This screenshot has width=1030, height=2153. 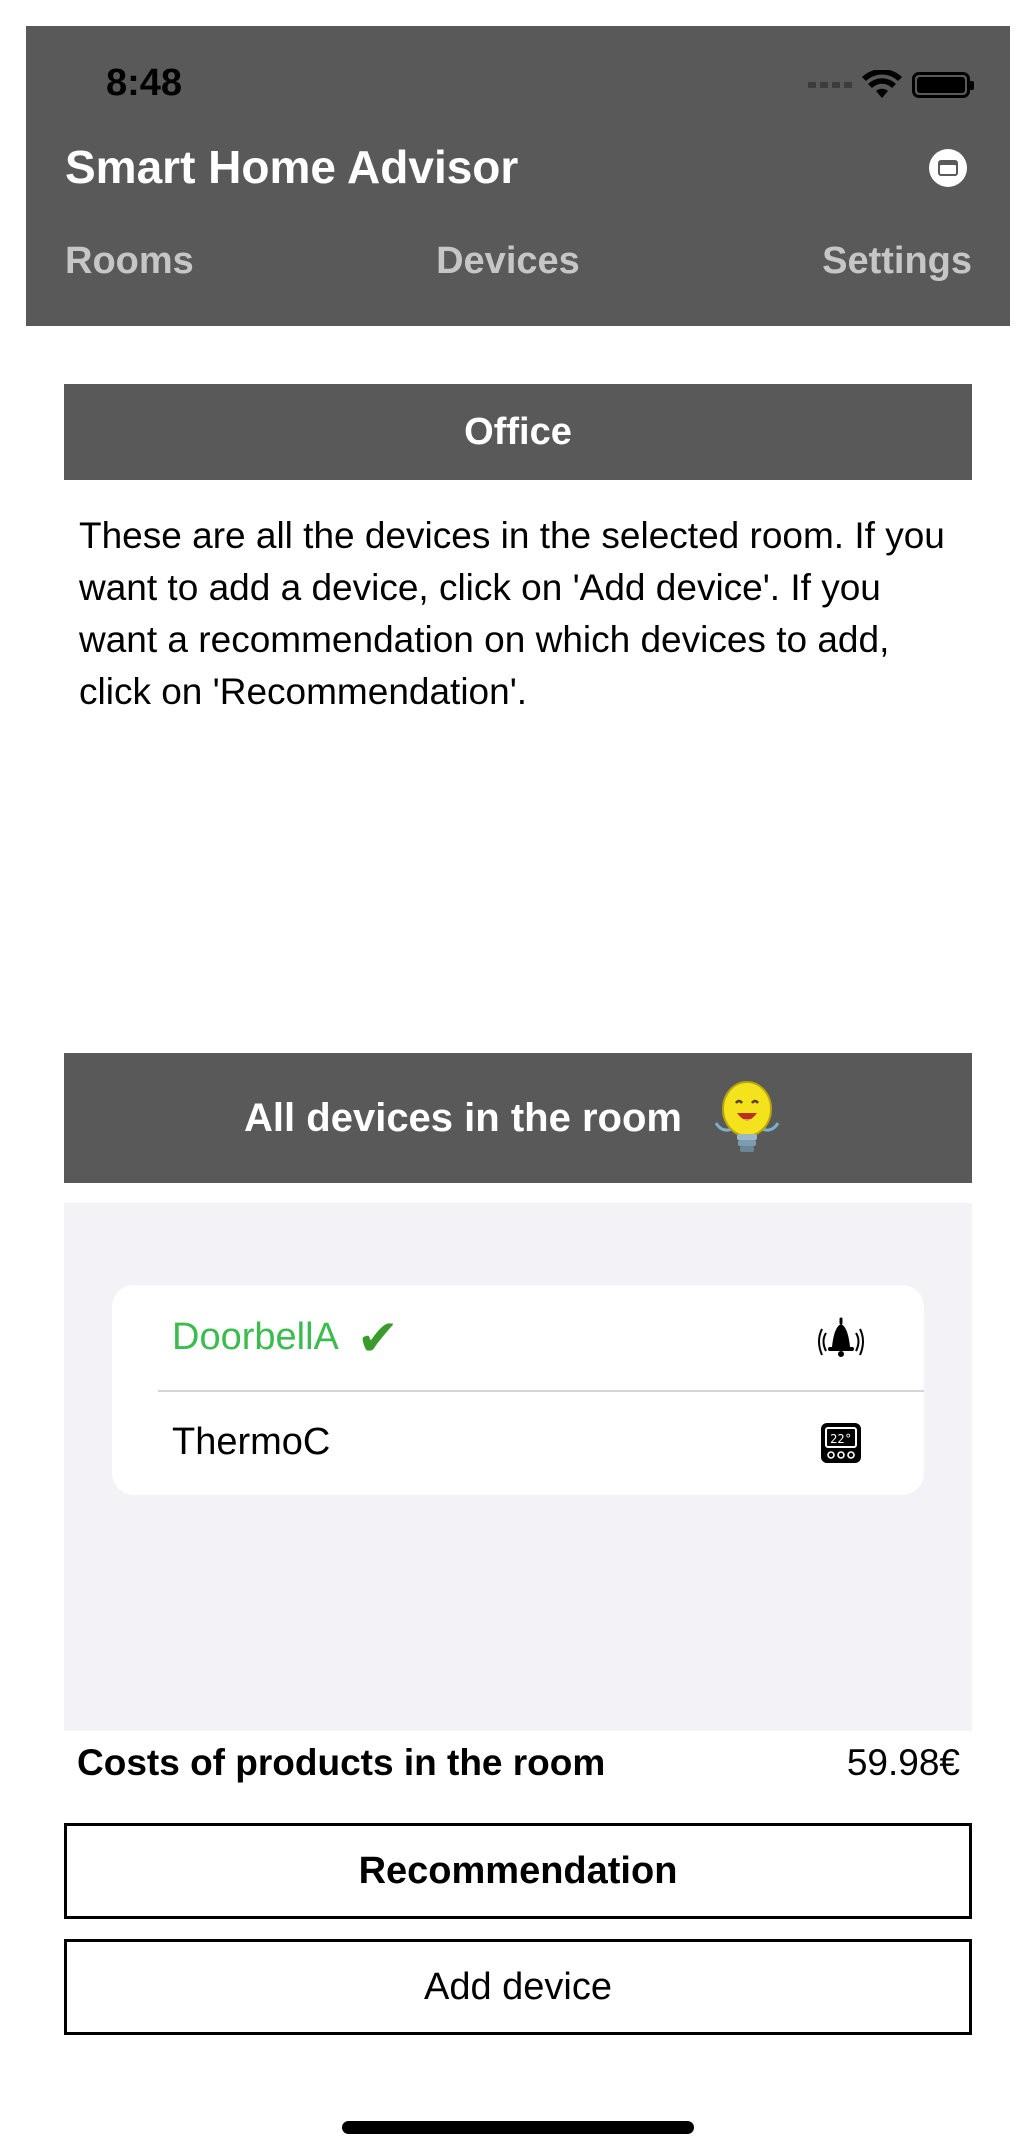 I want to click on devices-section-header: All devices in the room, so click(x=518, y=1118).